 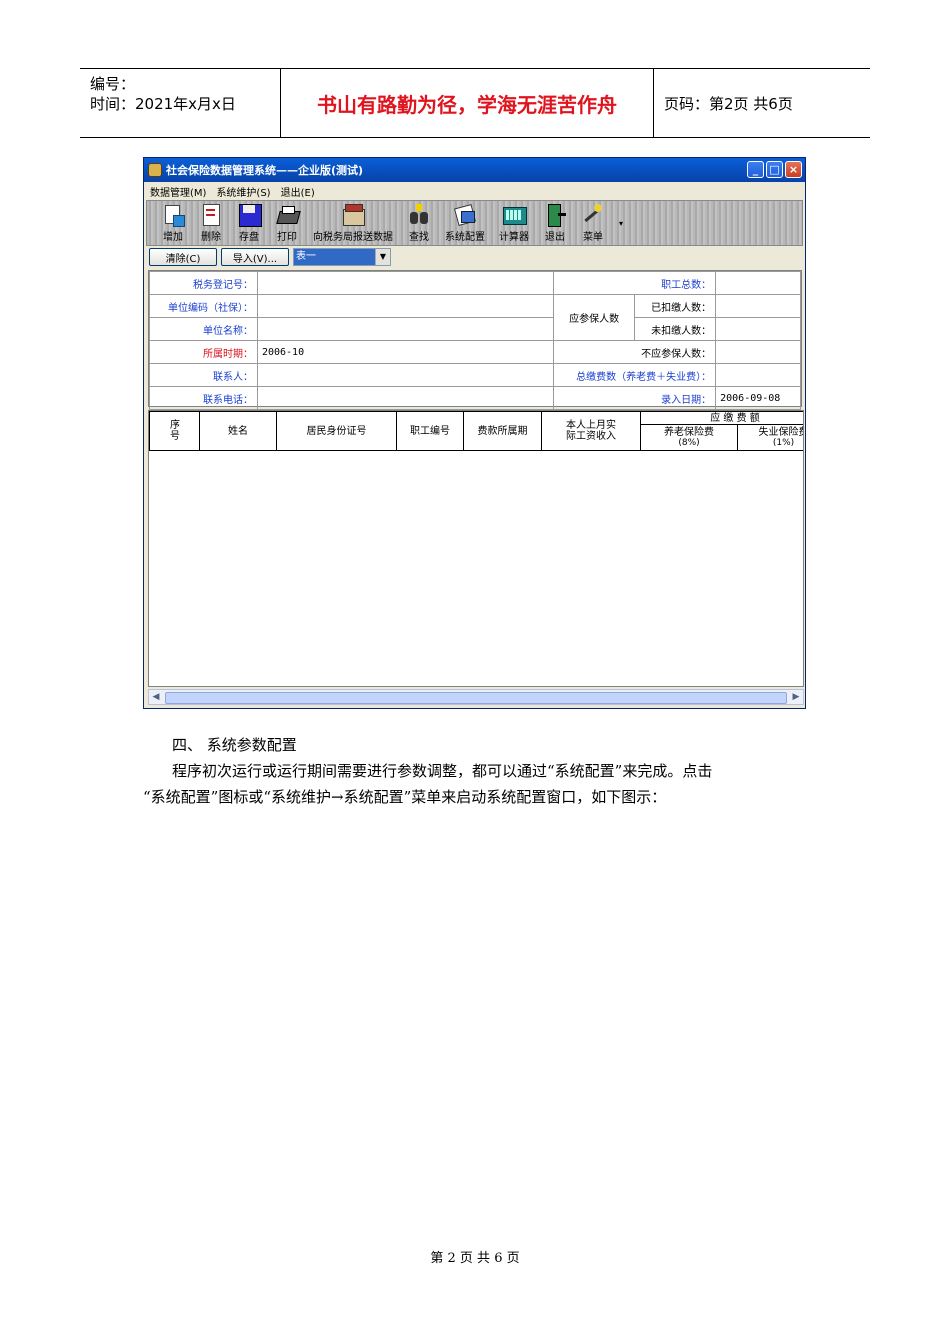 What do you see at coordinates (721, 418) in the screenshot?
I see `col-group-payable: 应 缴 费 额` at bounding box center [721, 418].